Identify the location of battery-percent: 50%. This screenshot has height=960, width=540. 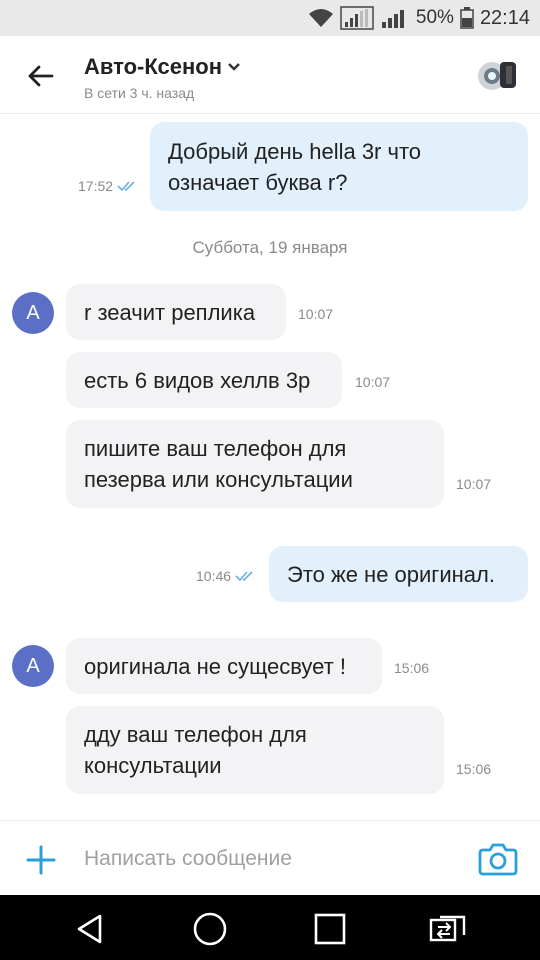
(434, 17).